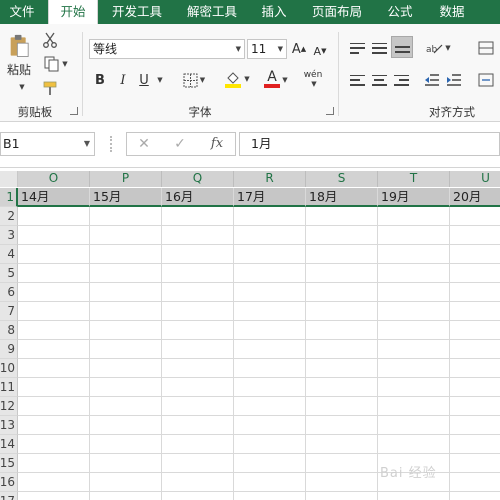 The width and height of the screenshot is (500, 500). Describe the element at coordinates (270, 197) in the screenshot. I see `cell-r1: 17月` at that location.